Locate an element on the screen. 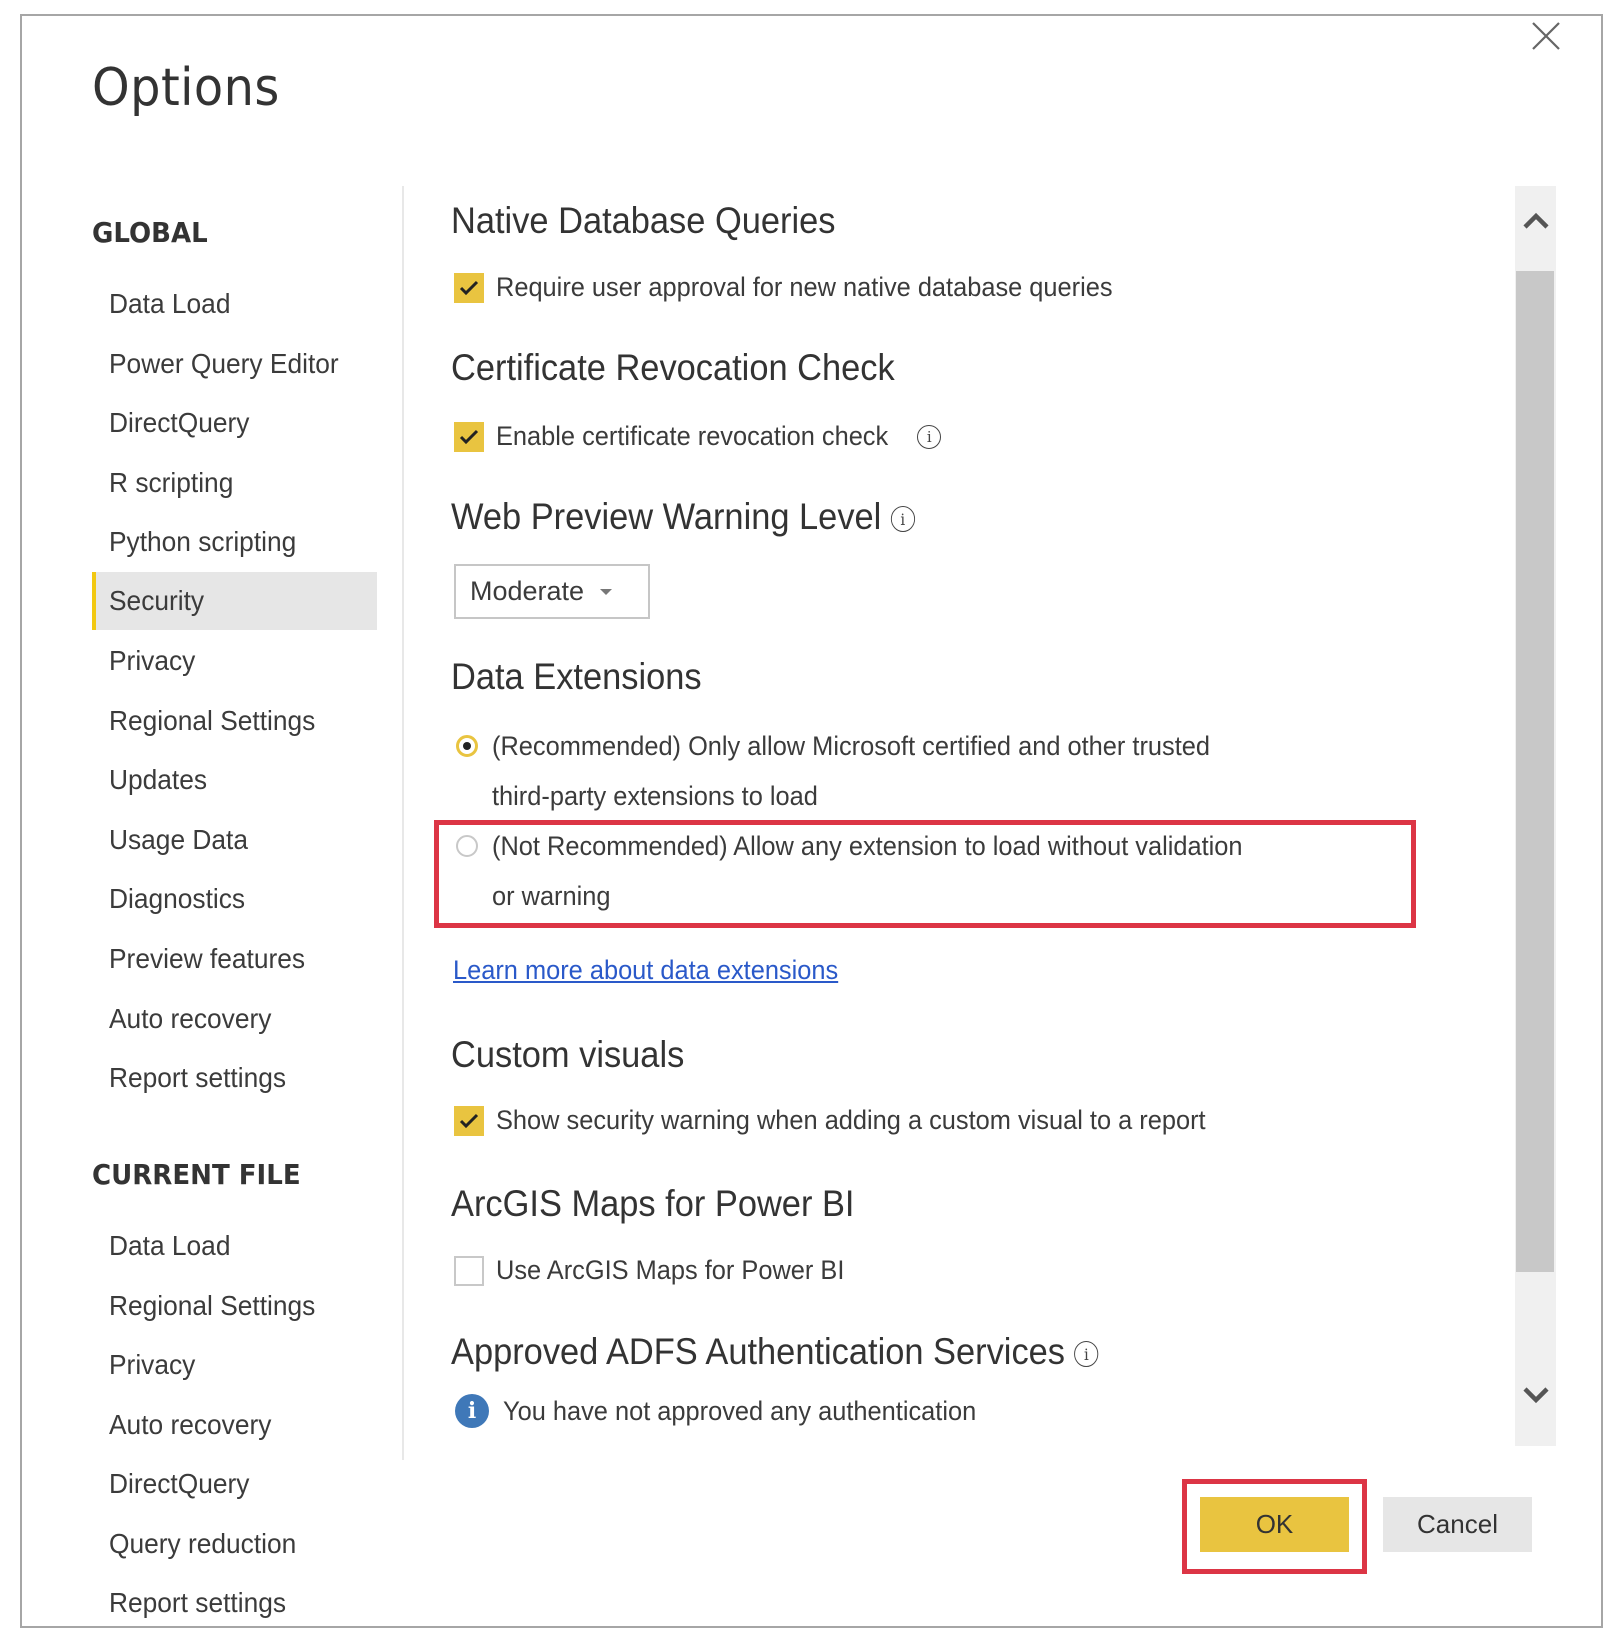  sidebar-item-python-scripting: Python scripting is located at coordinates (234, 542).